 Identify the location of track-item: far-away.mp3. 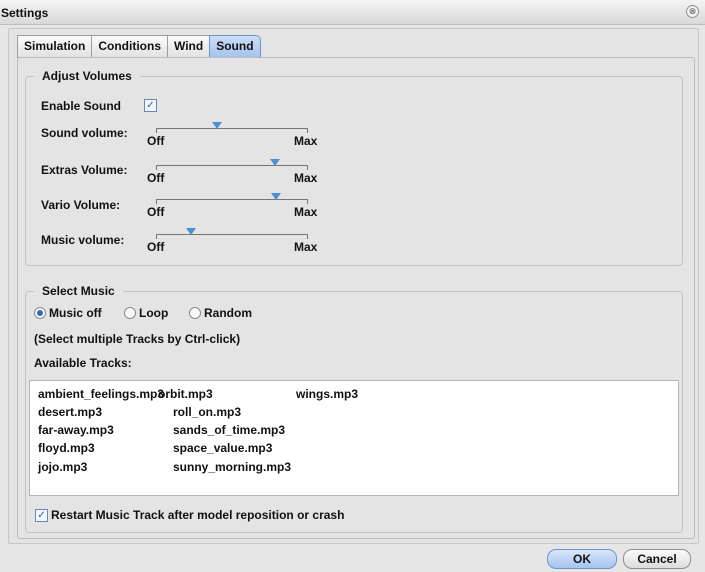
(76, 430).